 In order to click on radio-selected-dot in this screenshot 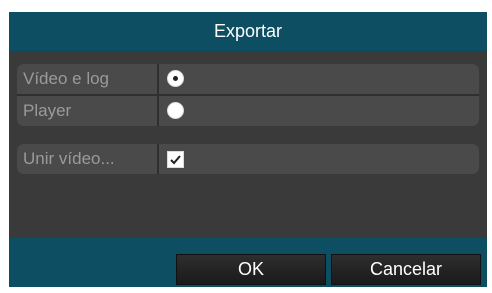, I will do `click(175, 78)`.